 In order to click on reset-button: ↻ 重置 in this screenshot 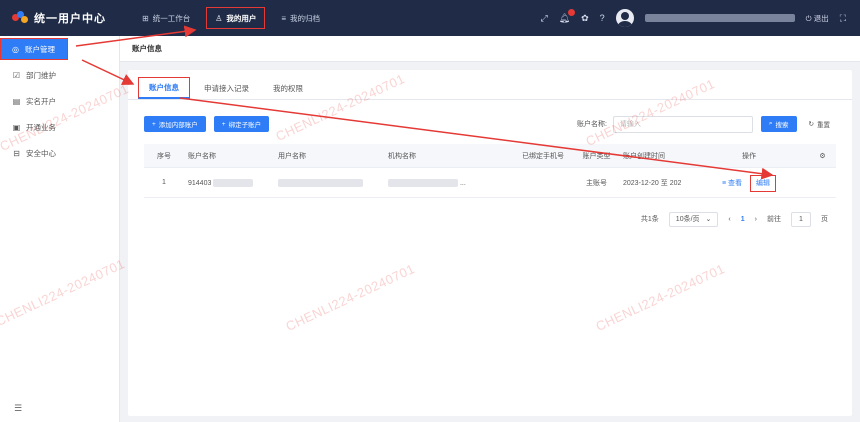, I will do `click(819, 124)`.